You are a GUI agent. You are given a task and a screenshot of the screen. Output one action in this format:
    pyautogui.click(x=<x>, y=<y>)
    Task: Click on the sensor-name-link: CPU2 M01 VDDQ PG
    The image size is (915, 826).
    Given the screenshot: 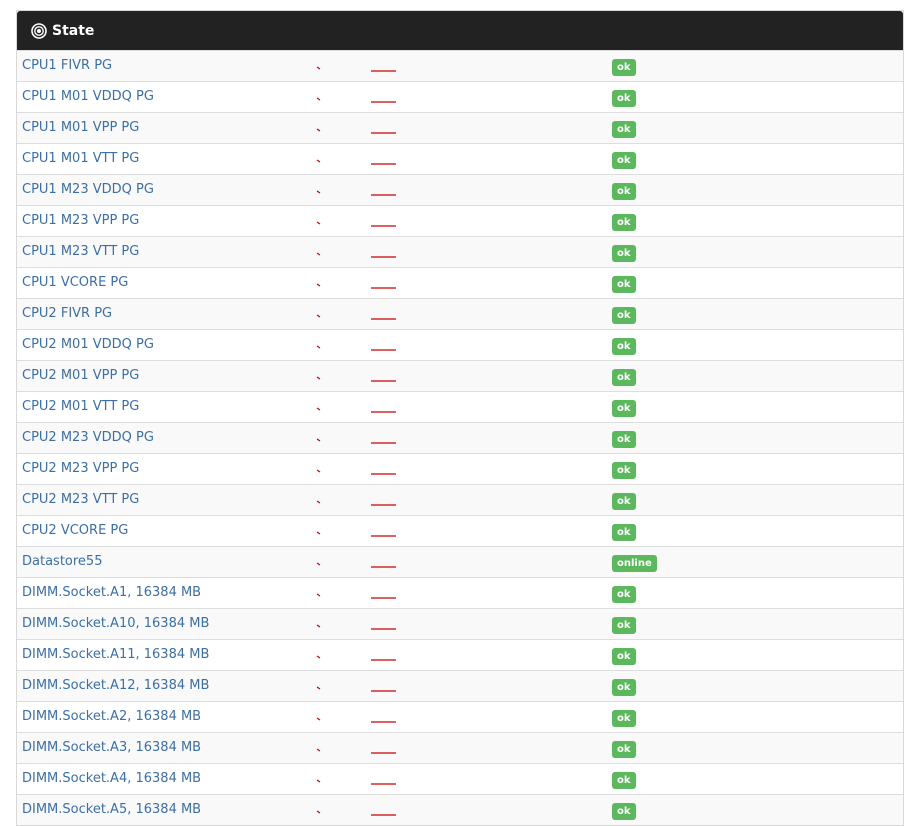 What is the action you would take?
    pyautogui.click(x=88, y=344)
    